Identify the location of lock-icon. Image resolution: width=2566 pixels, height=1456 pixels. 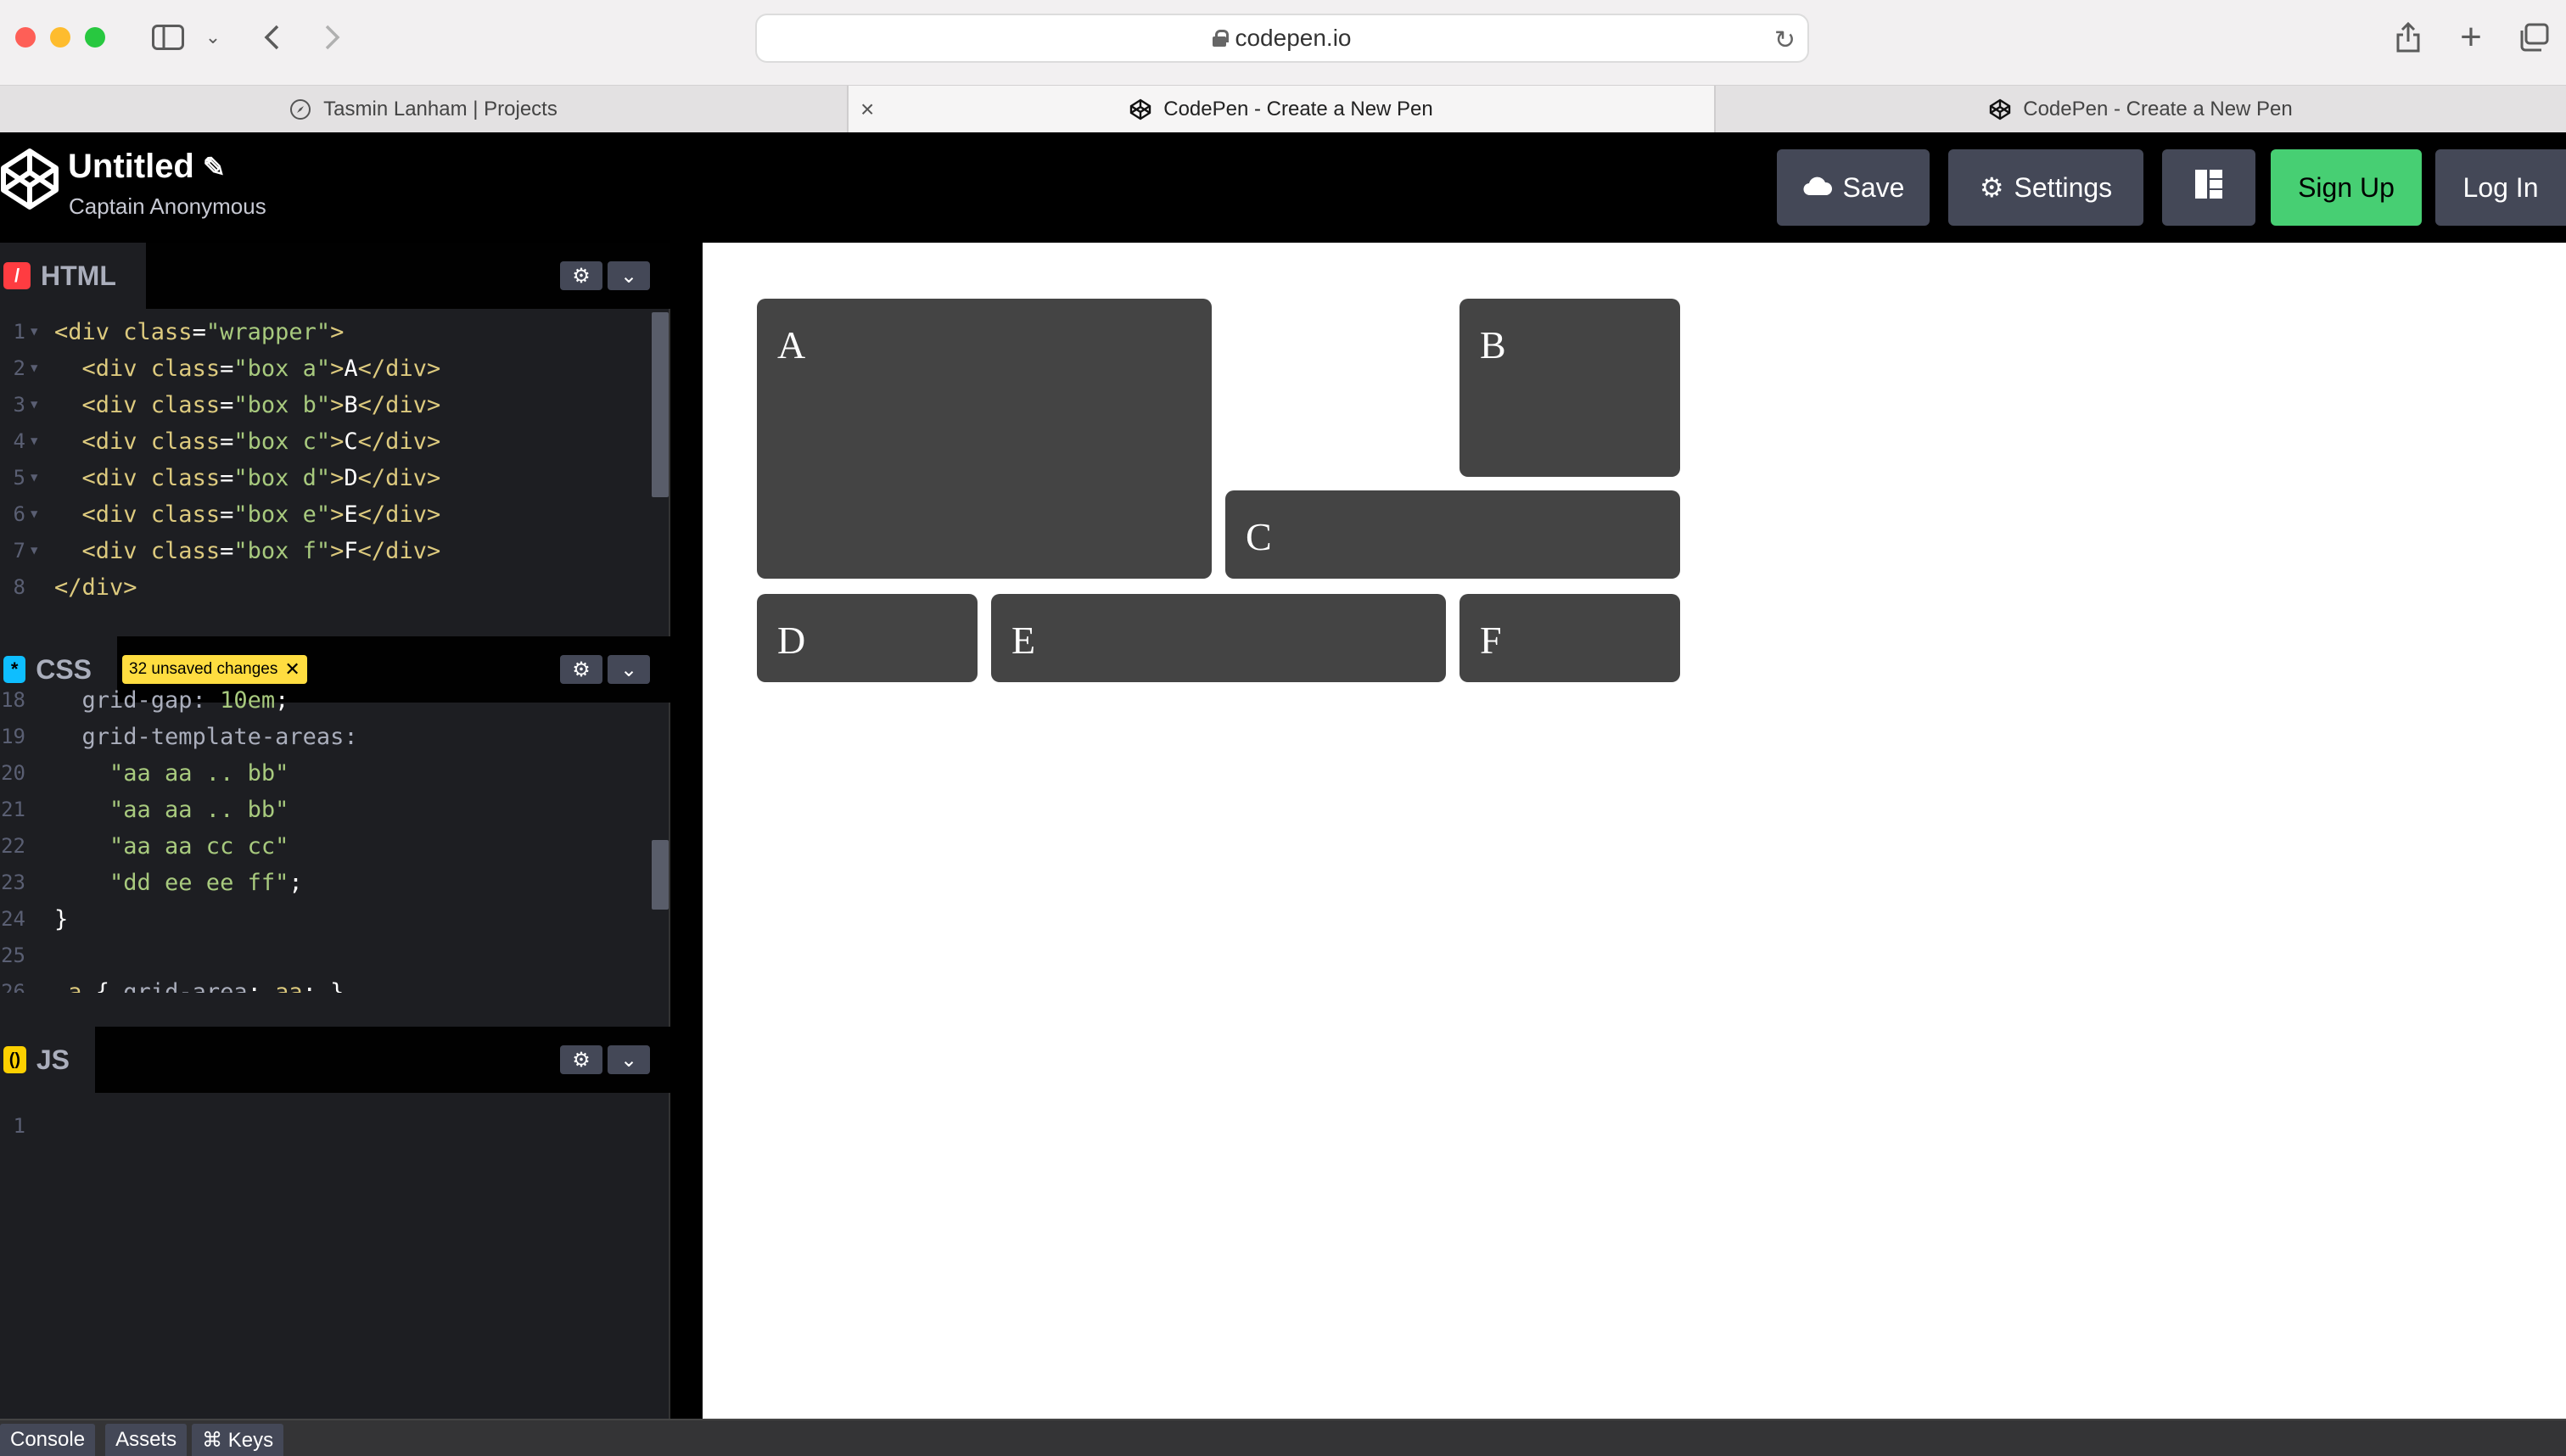
(1221, 38).